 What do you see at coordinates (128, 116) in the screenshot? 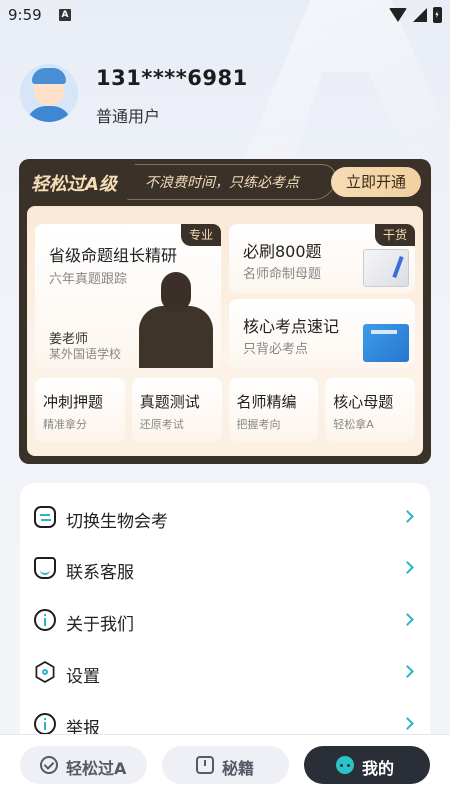
I see `user-type: 普通用户` at bounding box center [128, 116].